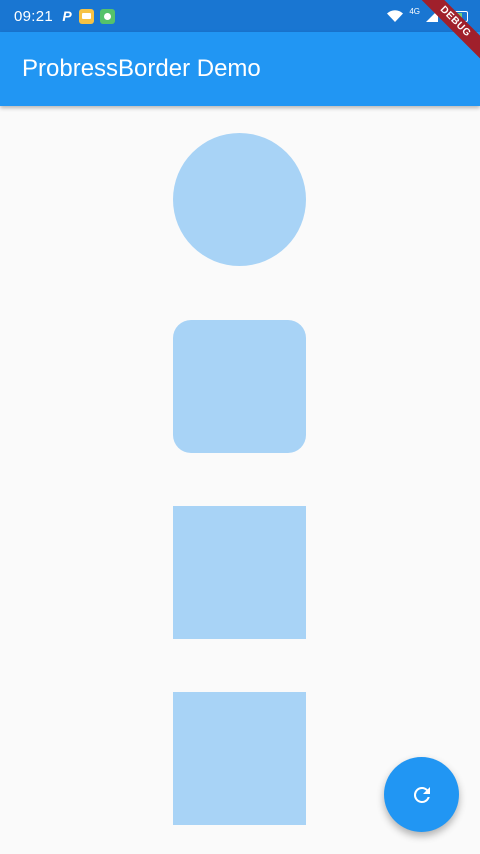  Describe the element at coordinates (34, 16) in the screenshot. I see `status-time: 09:21` at that location.